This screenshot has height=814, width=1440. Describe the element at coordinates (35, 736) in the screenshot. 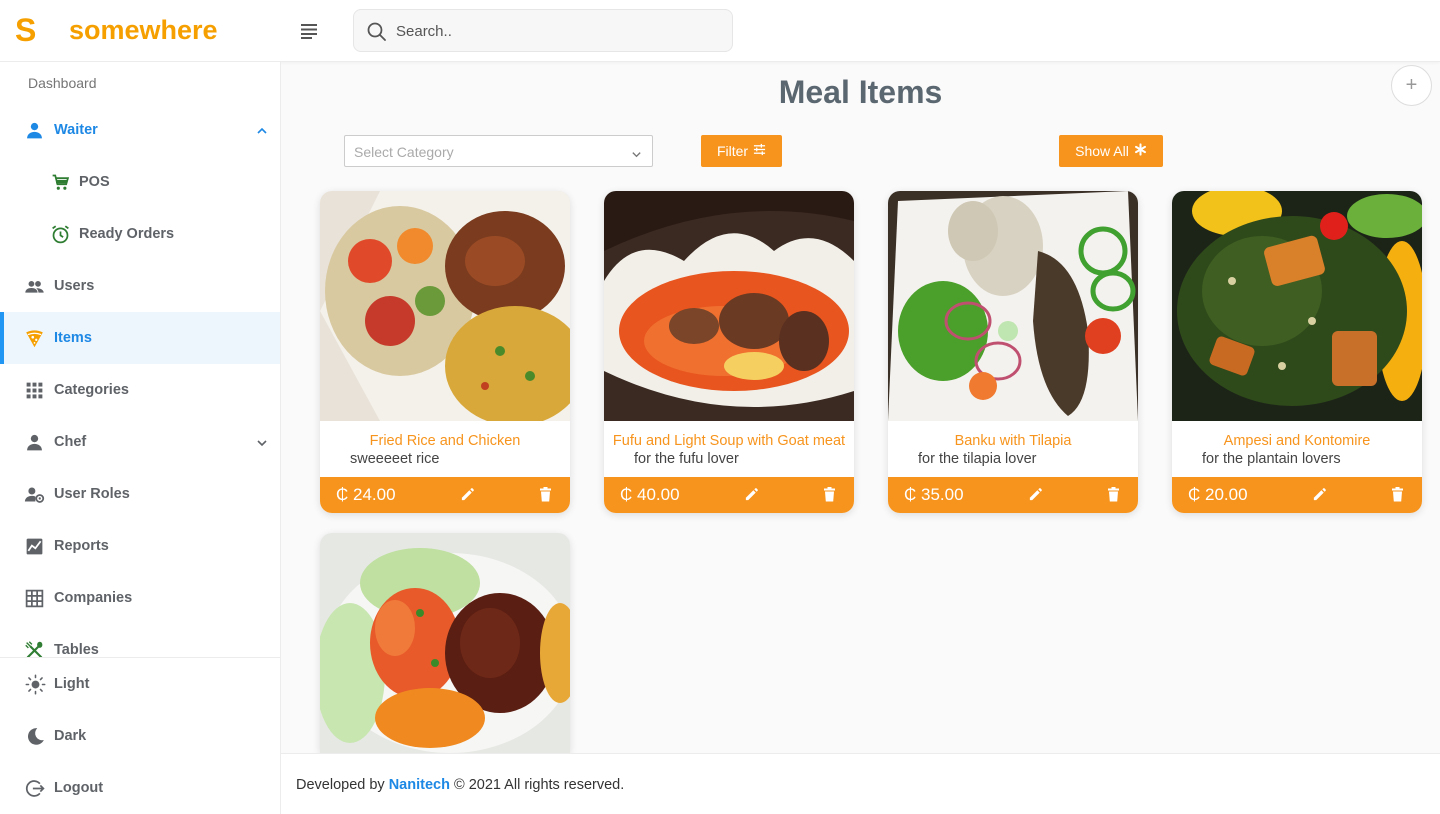

I see `moon-icon` at that location.